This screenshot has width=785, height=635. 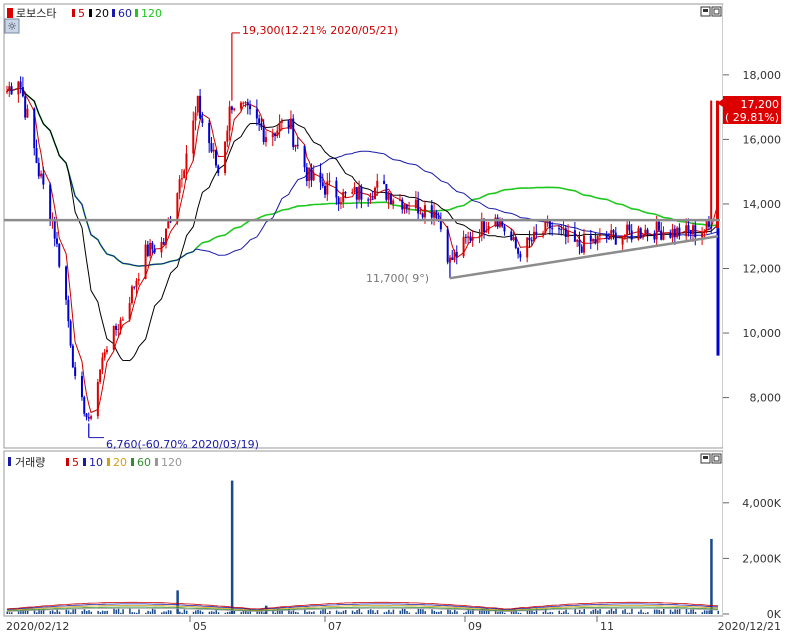 I want to click on x-tick-start: 2020/02/12, so click(x=37, y=626).